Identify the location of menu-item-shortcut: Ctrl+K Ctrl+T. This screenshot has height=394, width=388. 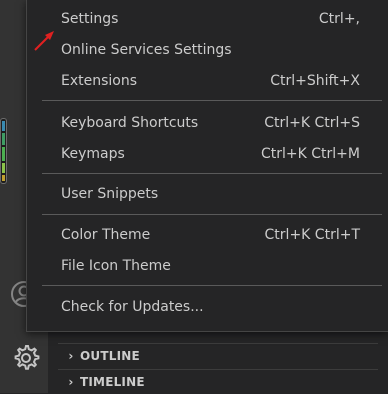
(312, 235).